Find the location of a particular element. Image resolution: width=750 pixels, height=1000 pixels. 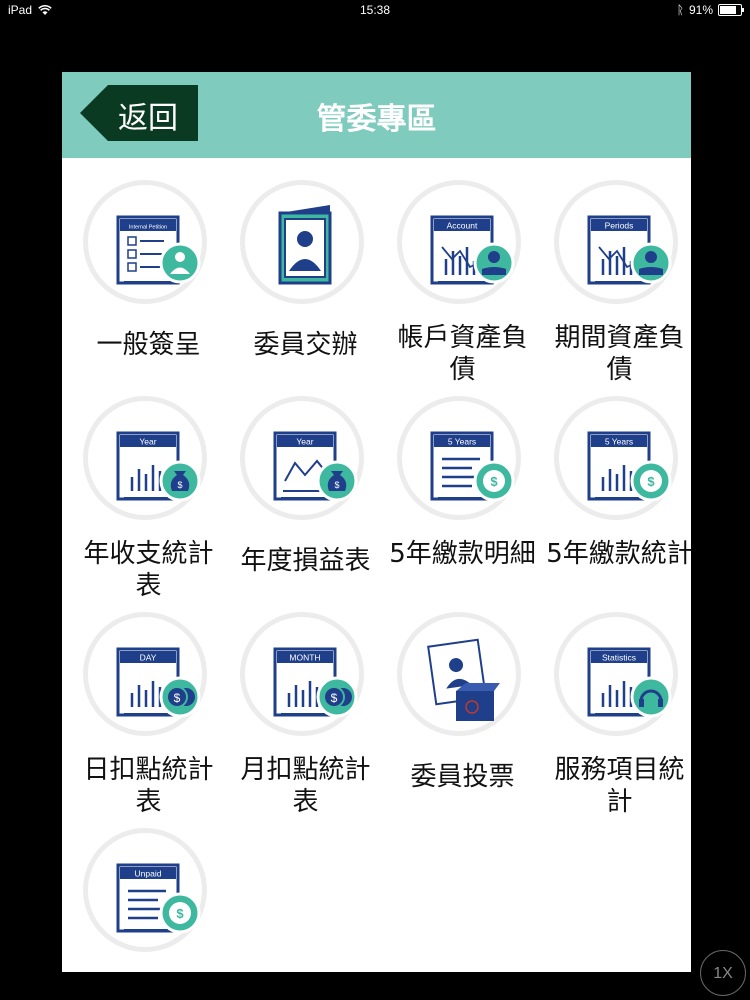

menu-tile: 委員投票 is located at coordinates (462, 712).